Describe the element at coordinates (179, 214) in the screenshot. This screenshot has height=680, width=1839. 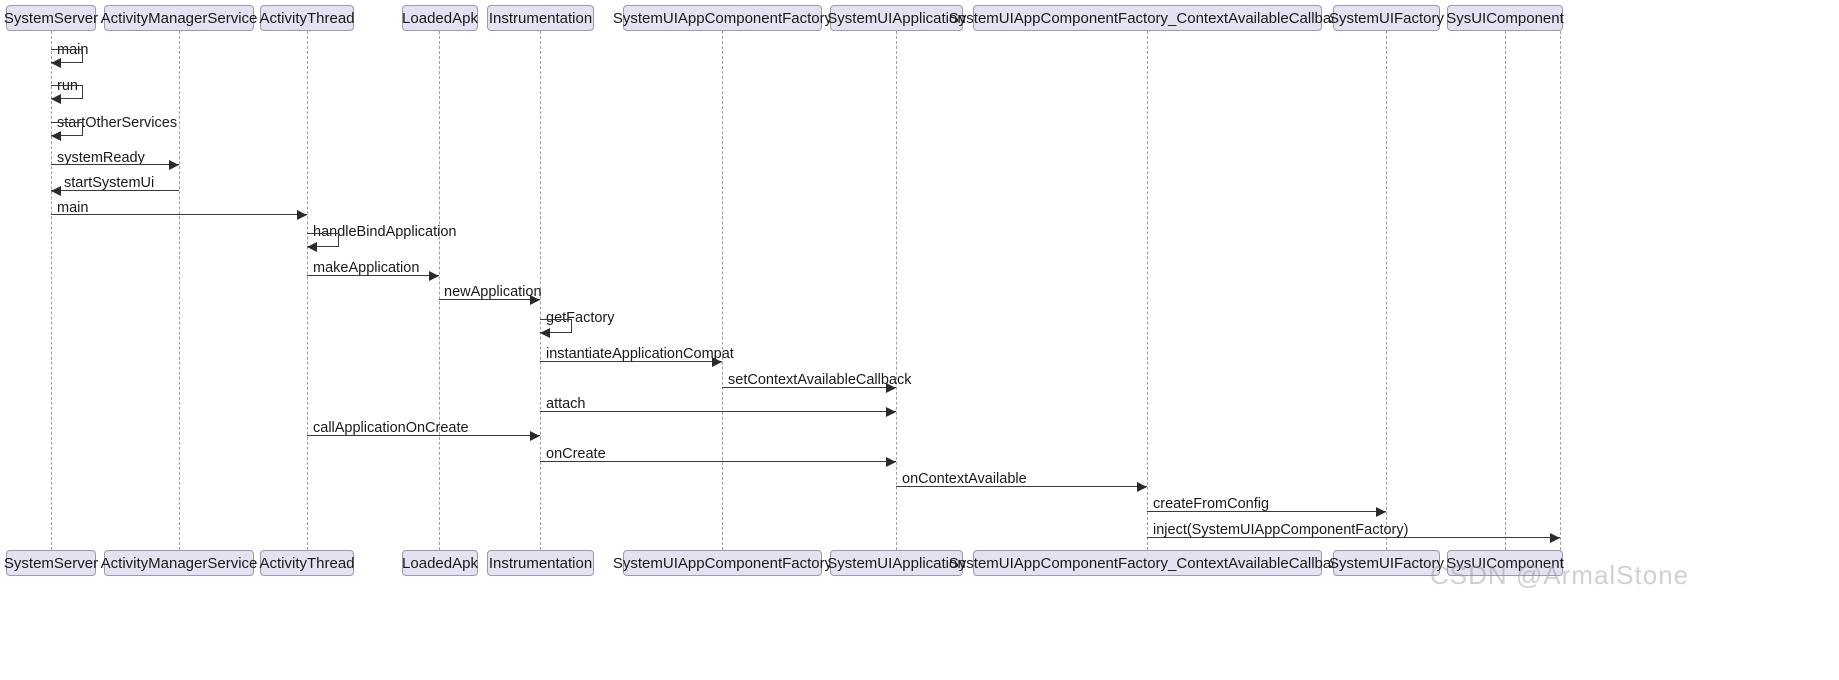
I see `message-line-m6` at that location.